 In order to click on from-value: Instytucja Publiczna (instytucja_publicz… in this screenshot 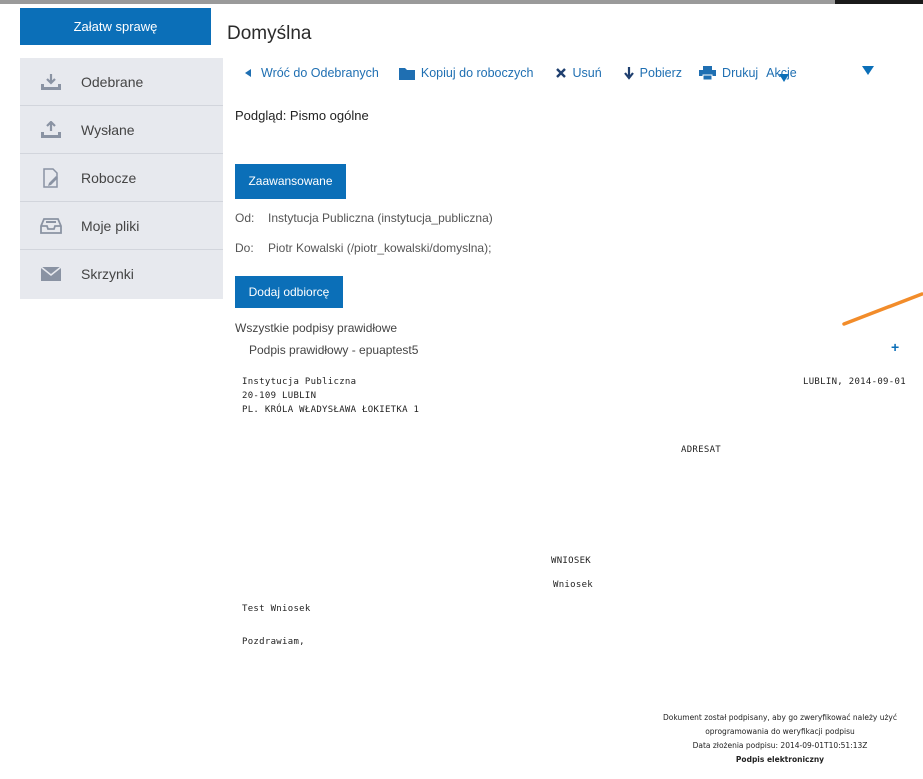, I will do `click(380, 218)`.